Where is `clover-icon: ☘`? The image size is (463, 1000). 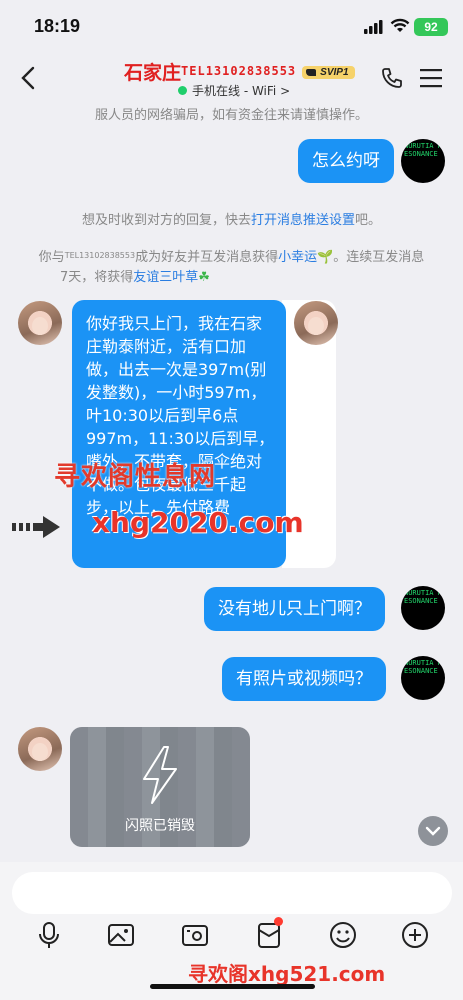
clover-icon: ☘ is located at coordinates (204, 277).